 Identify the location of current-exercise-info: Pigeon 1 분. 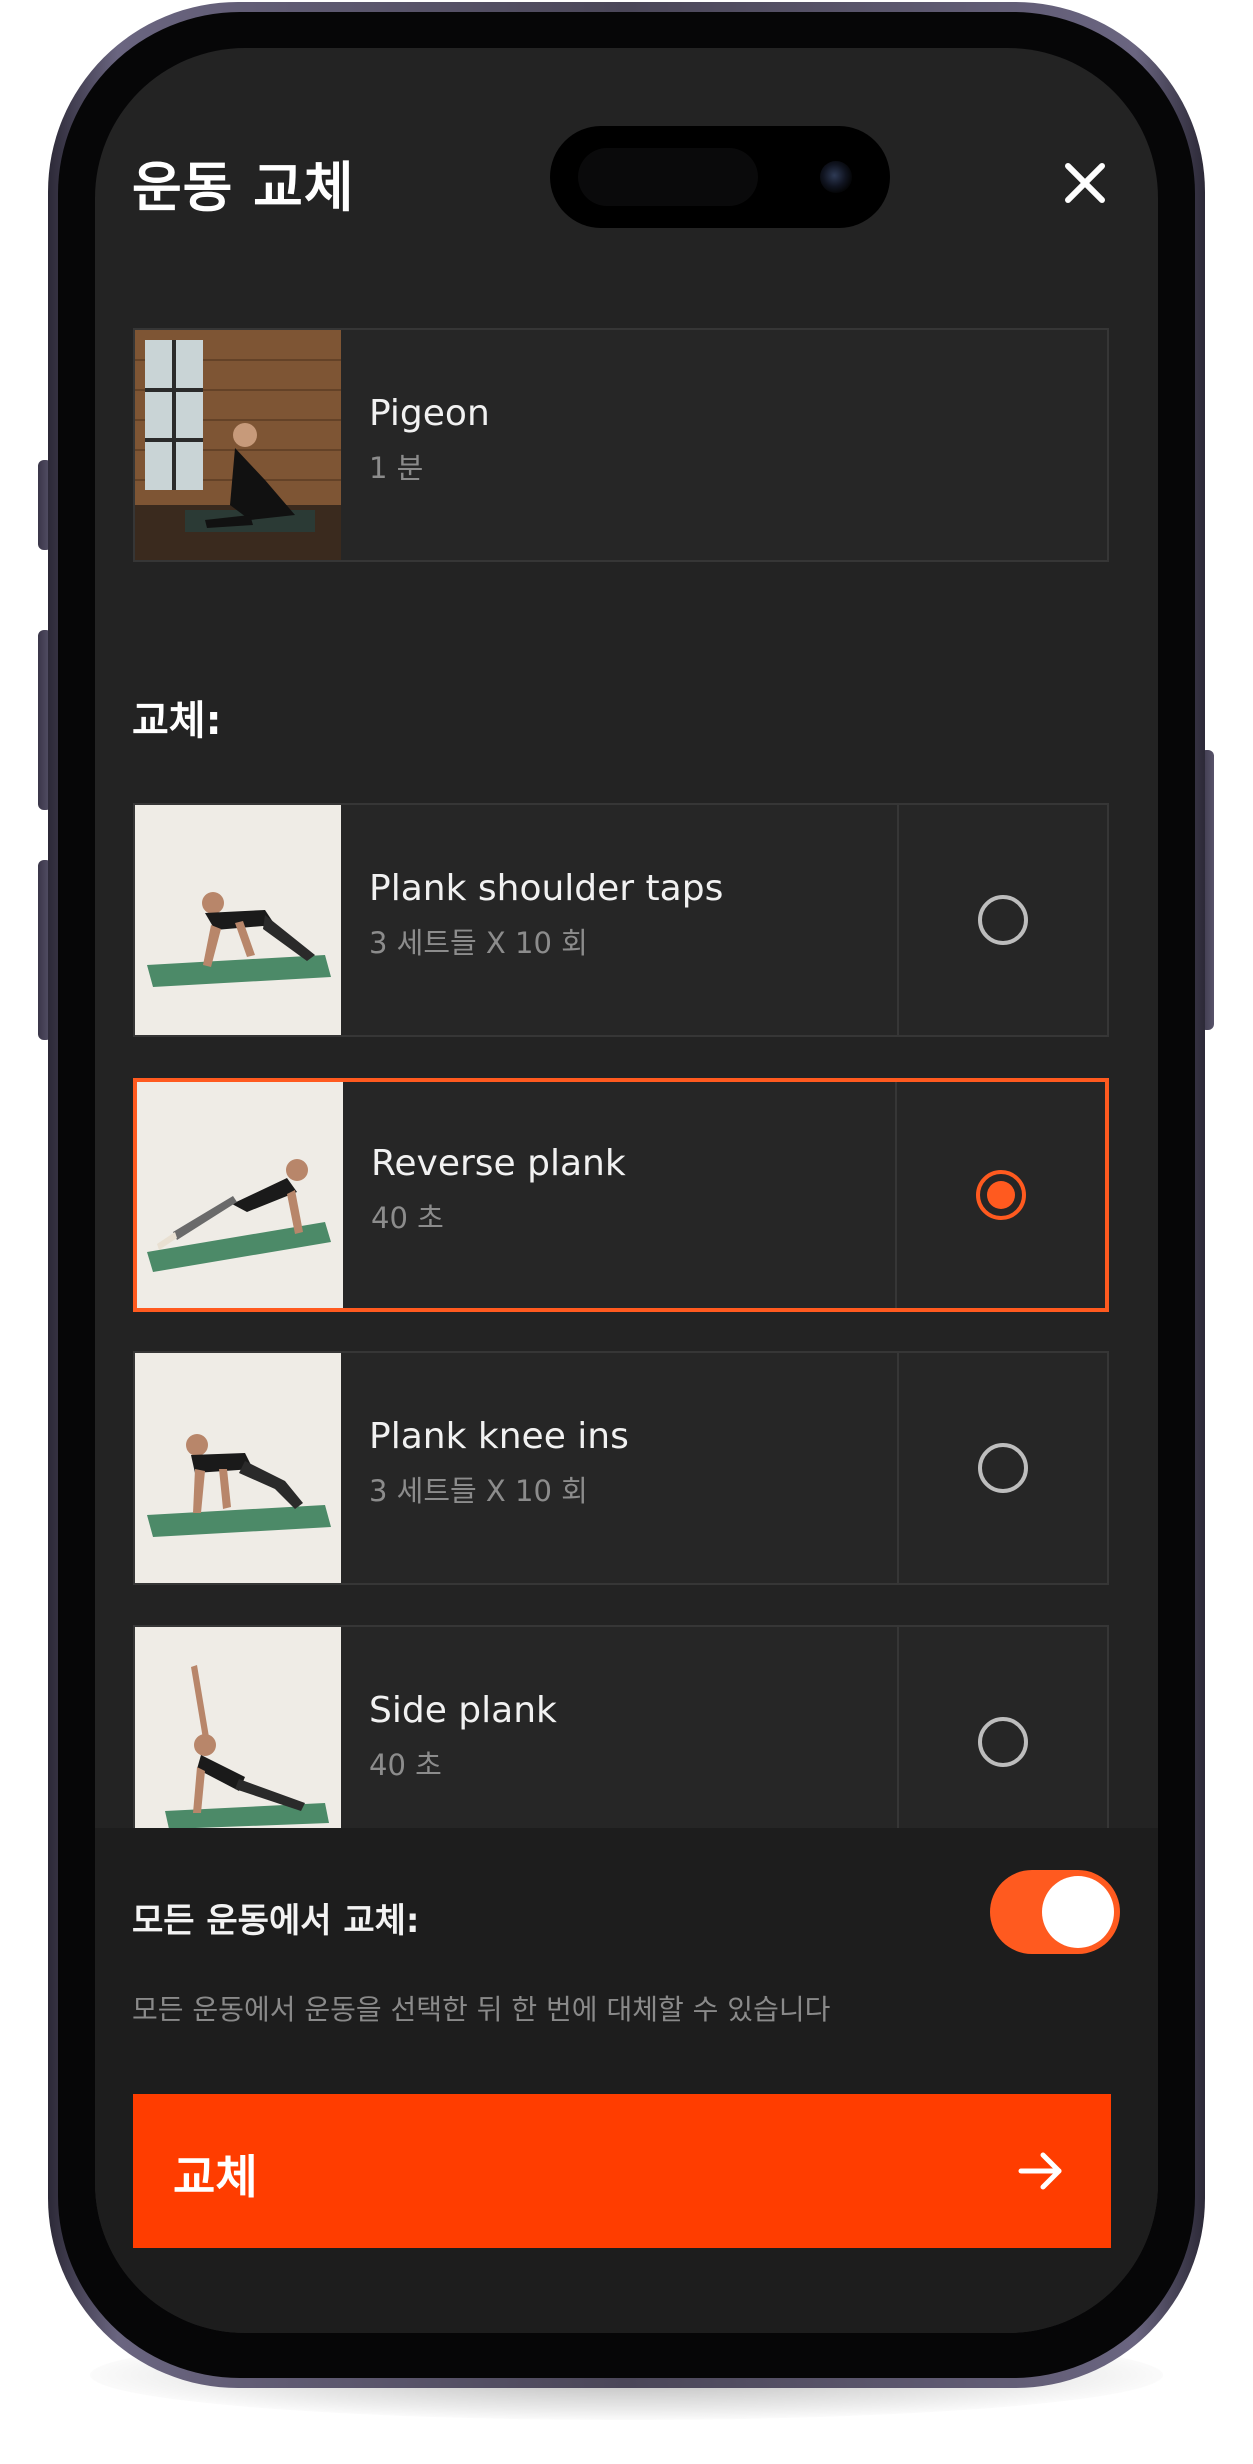
(429, 439).